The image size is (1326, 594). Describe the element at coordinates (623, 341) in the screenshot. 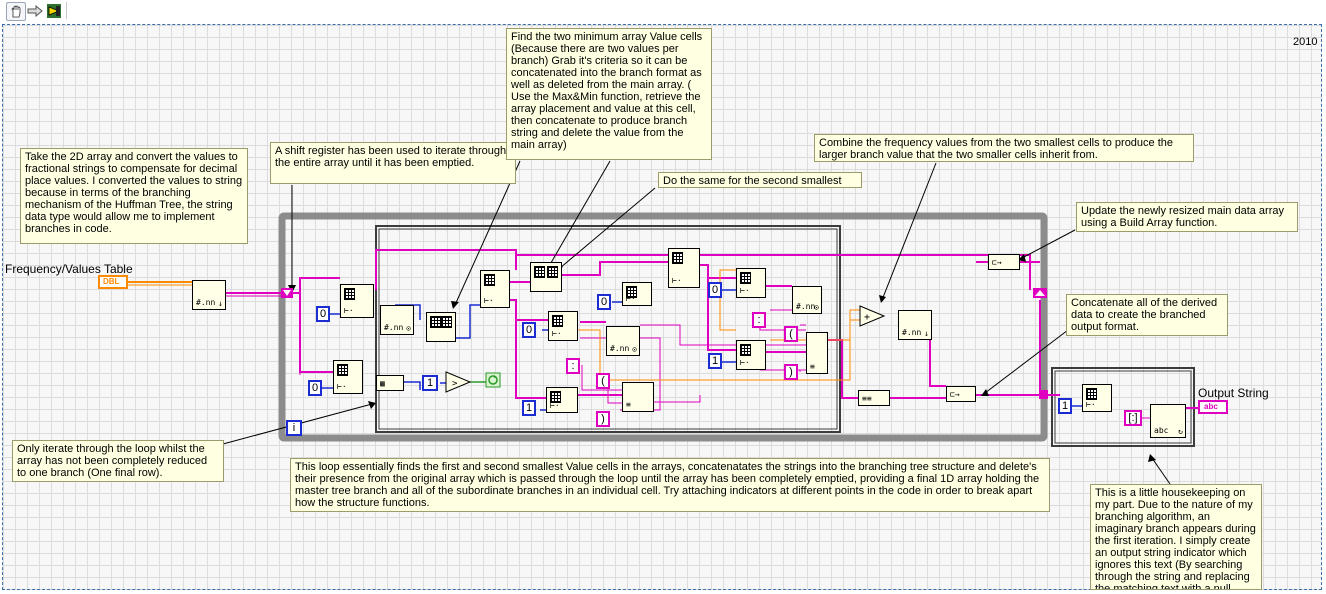

I see `number-to-string-node-2: #.nn ⊙` at that location.